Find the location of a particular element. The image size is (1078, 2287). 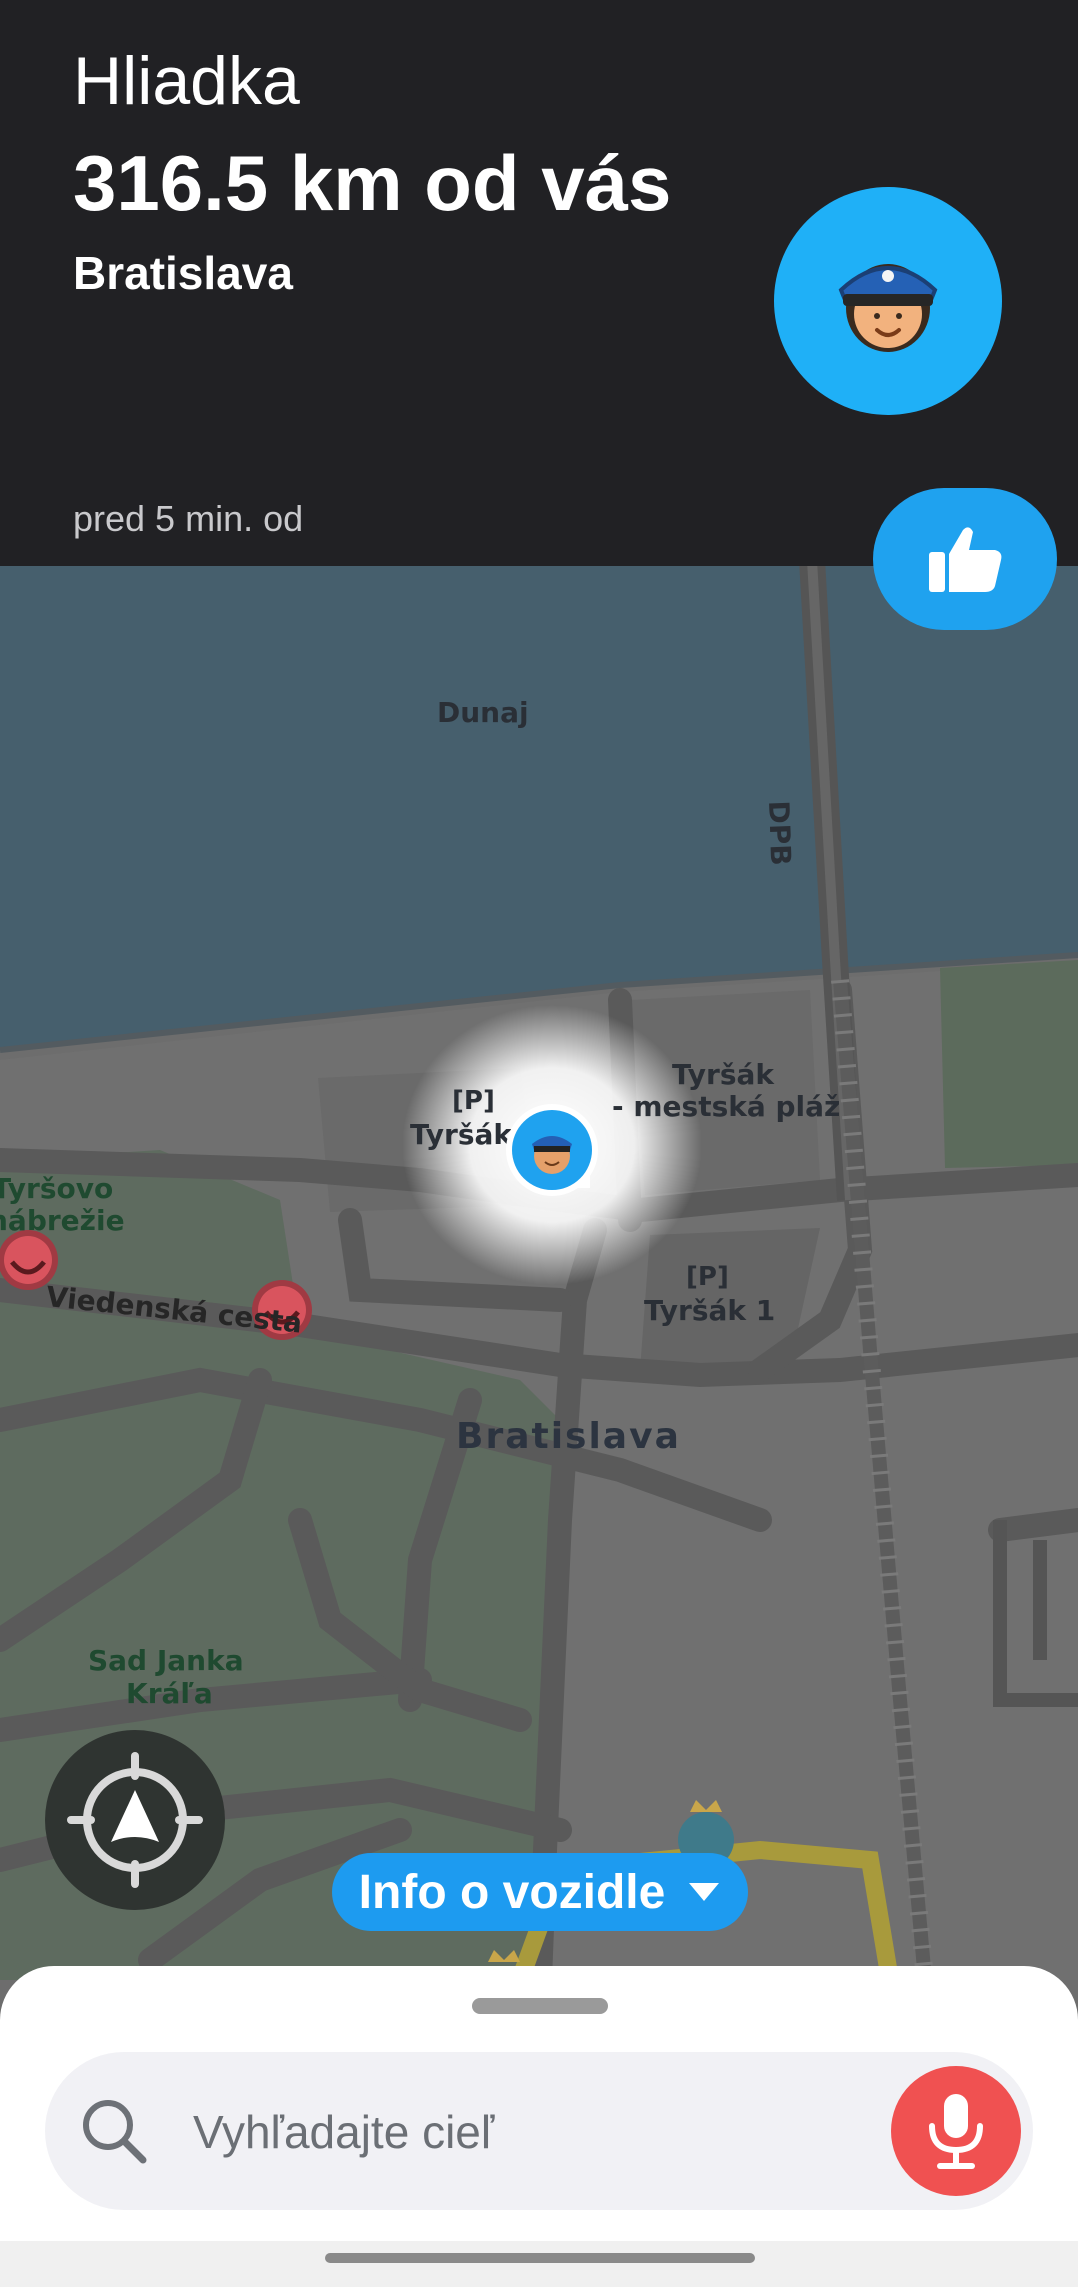

recenter-navigation-icon is located at coordinates (135, 1820).